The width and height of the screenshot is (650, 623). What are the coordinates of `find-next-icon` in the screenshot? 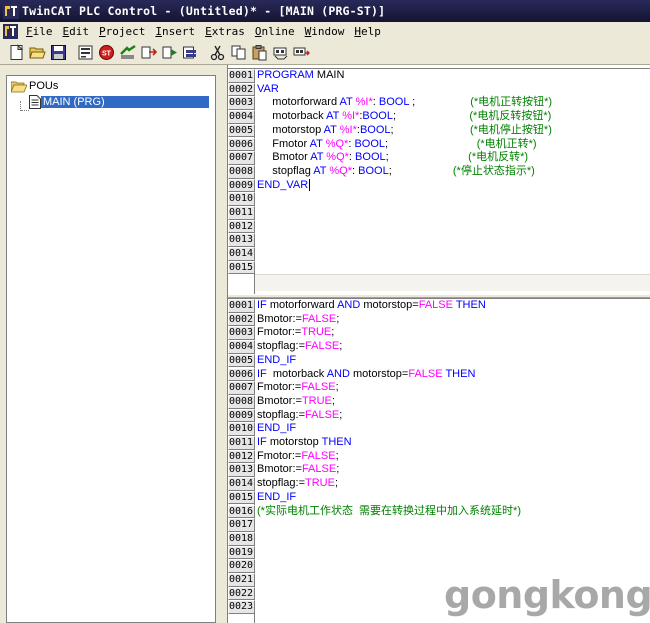 It's located at (301, 51).